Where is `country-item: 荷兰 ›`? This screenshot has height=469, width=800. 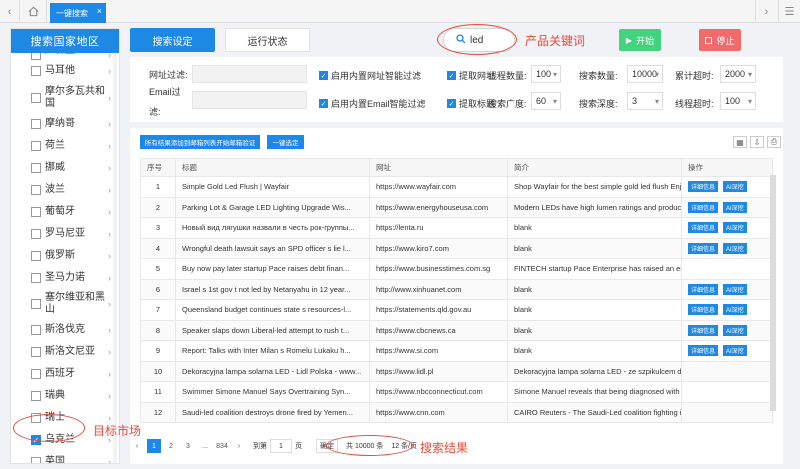
country-item: 荷兰 › is located at coordinates (65, 146).